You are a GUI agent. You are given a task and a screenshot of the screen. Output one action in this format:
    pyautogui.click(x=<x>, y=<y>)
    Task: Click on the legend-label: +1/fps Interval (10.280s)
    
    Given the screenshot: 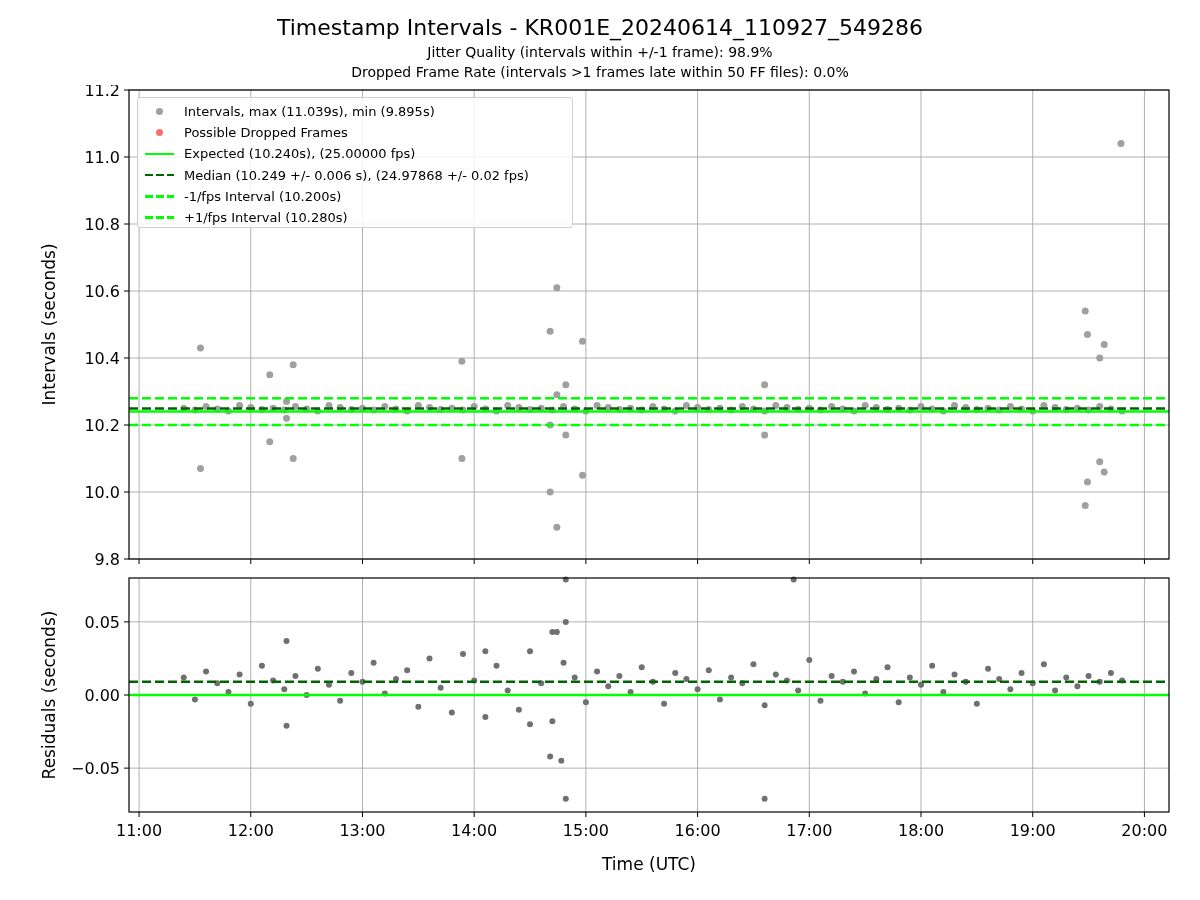 What is the action you would take?
    pyautogui.click(x=266, y=218)
    